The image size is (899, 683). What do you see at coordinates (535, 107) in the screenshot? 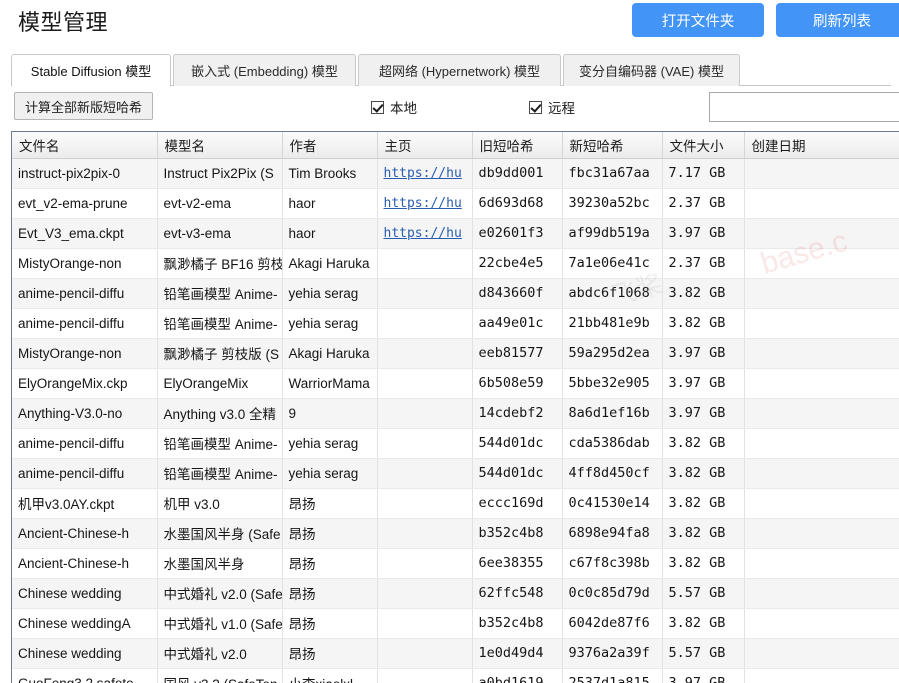
I see `checkbox-check-icon` at bounding box center [535, 107].